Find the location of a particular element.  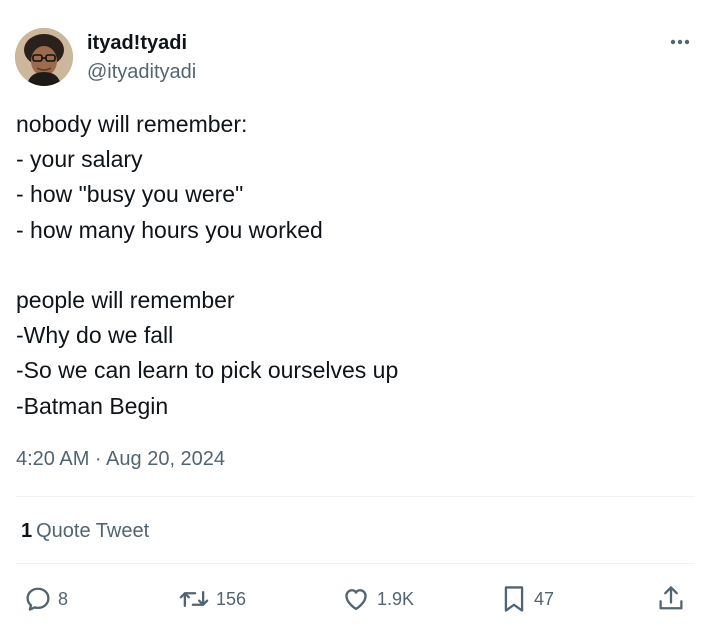

bookmark-button: 47 is located at coordinates (527, 599).